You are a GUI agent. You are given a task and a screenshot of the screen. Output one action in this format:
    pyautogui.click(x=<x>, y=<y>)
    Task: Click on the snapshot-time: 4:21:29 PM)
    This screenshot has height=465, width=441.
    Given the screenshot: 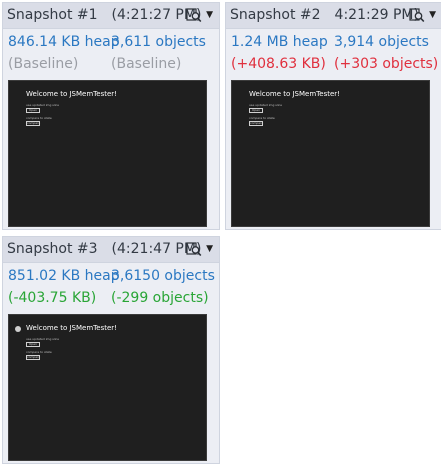 What is the action you would take?
    pyautogui.click(x=376, y=15)
    